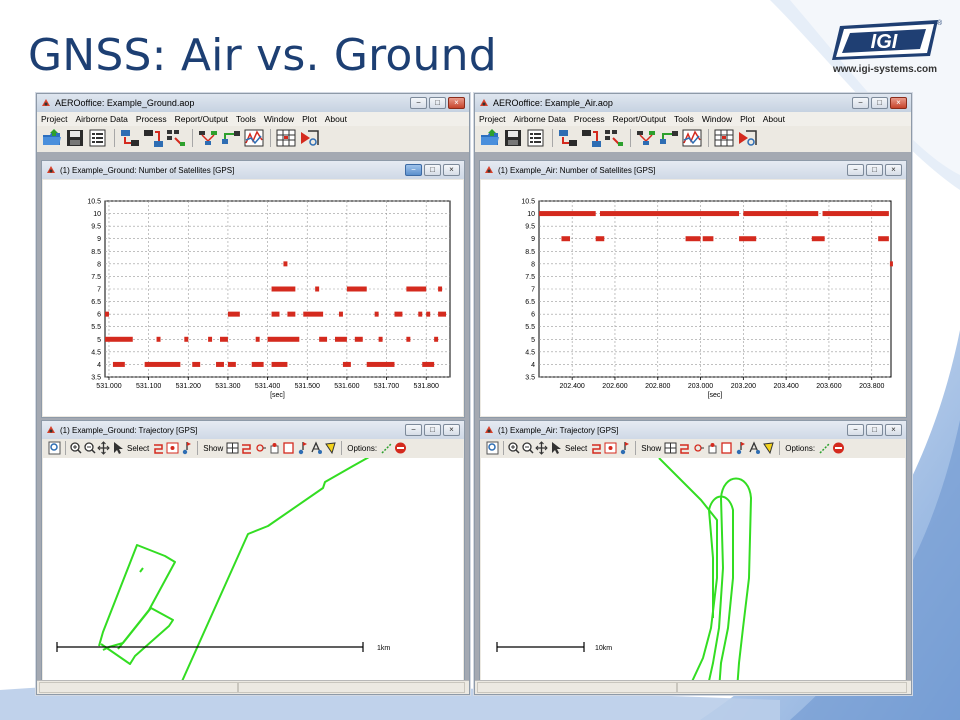 The image size is (960, 720). I want to click on air-title-bar: AEROoffice: Example_Air.aop − □ ×, so click(693, 103).